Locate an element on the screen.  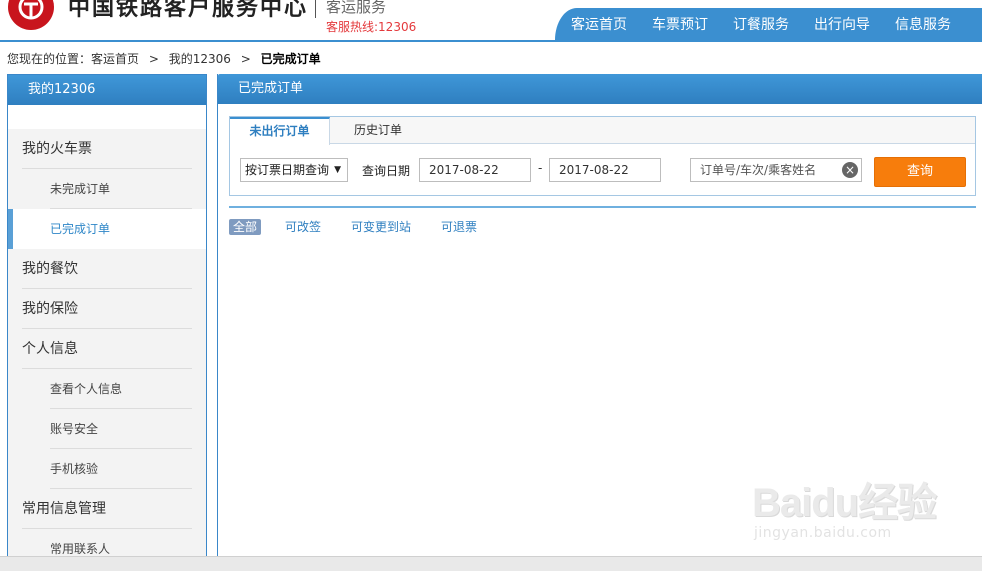
horizontal-scrollbar is located at coordinates (491, 563).